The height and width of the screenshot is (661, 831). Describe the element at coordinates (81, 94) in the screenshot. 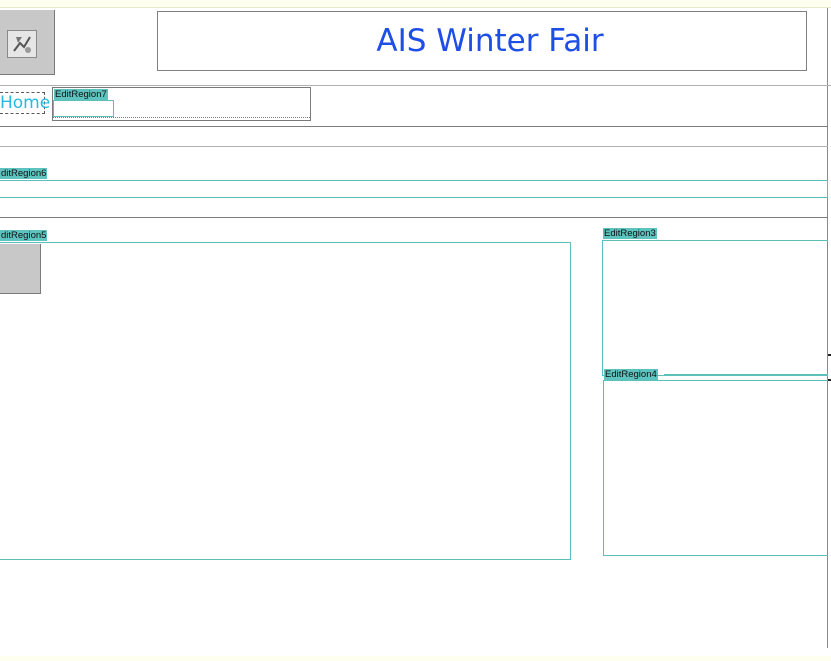

I see `edit-region-7-tab: EditRegion7` at that location.